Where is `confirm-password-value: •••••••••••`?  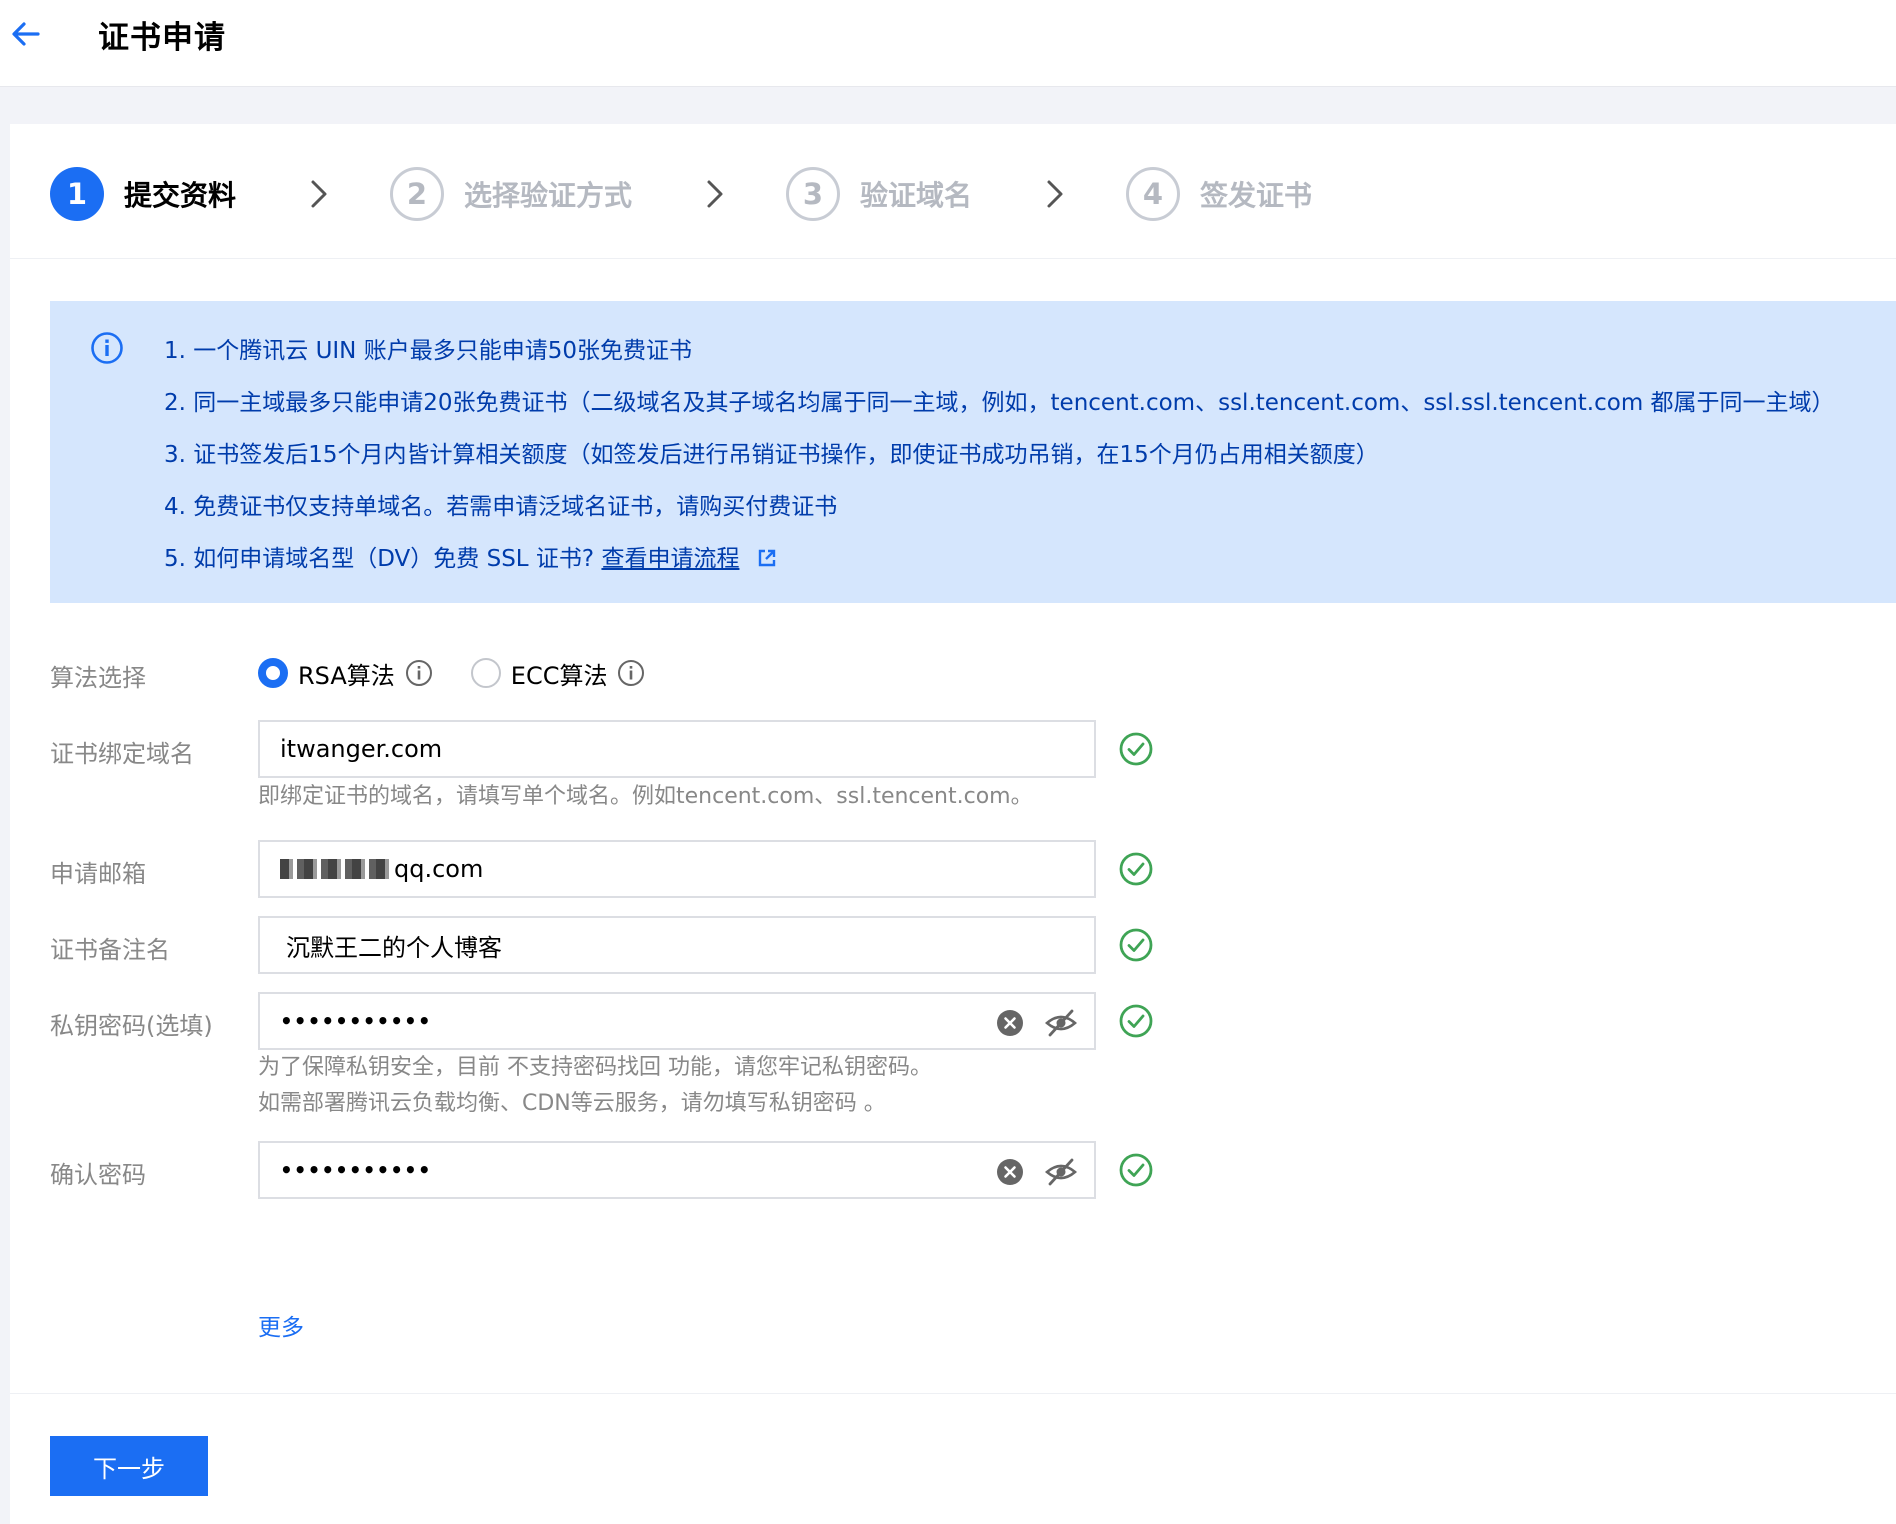
confirm-password-value: ••••••••••• is located at coordinates (356, 1170).